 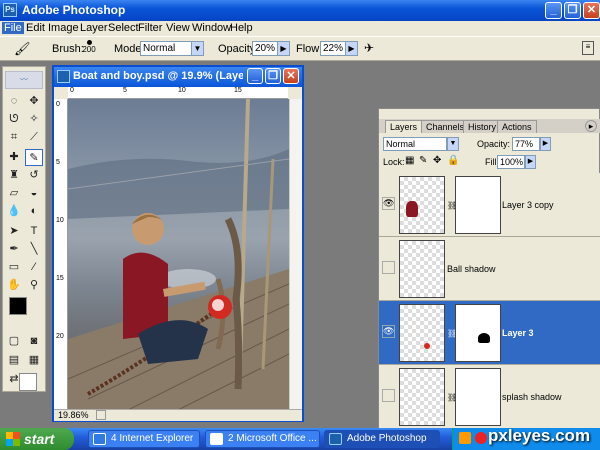 What do you see at coordinates (34, 119) in the screenshot?
I see `magic-wand-tool-icon: ✧` at bounding box center [34, 119].